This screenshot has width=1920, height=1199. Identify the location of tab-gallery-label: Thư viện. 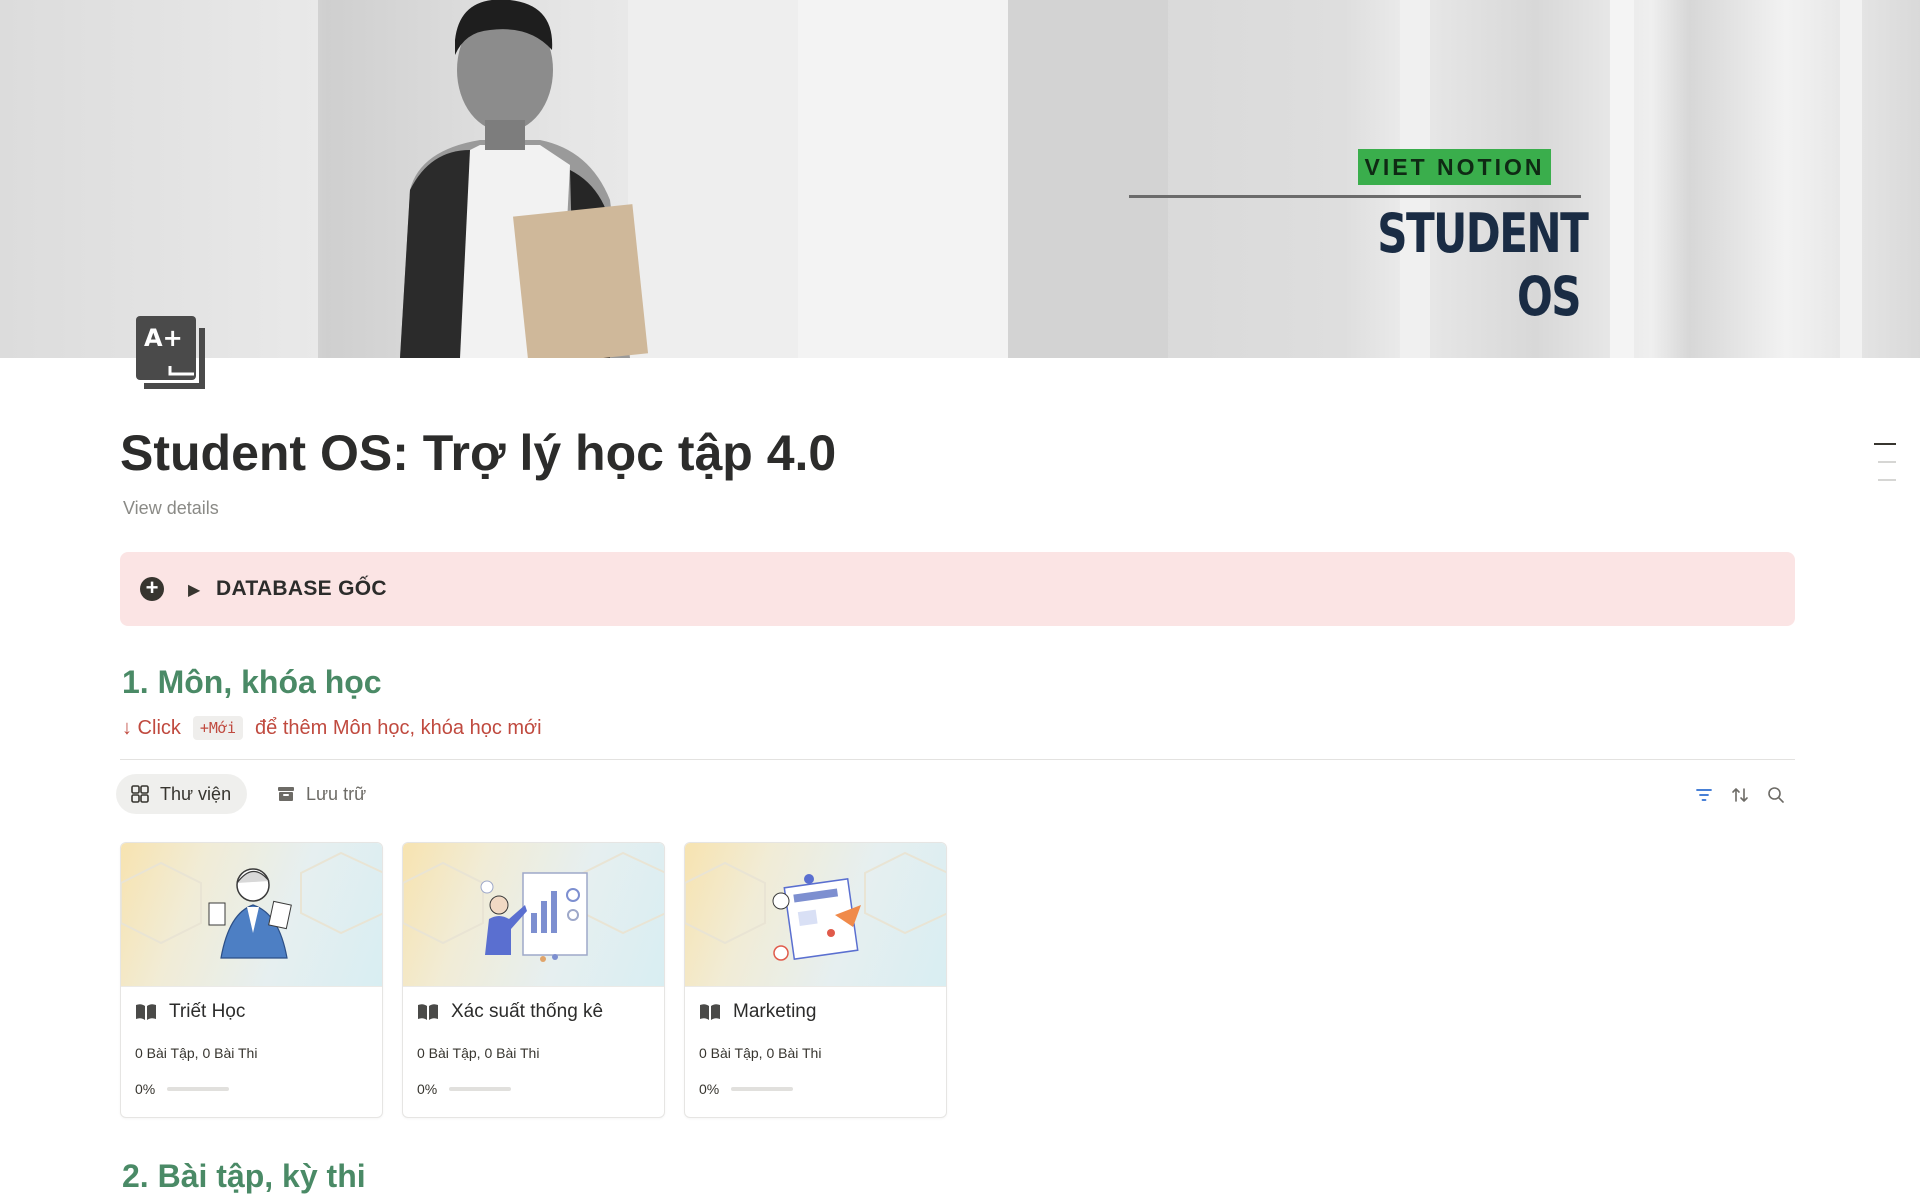
(196, 793).